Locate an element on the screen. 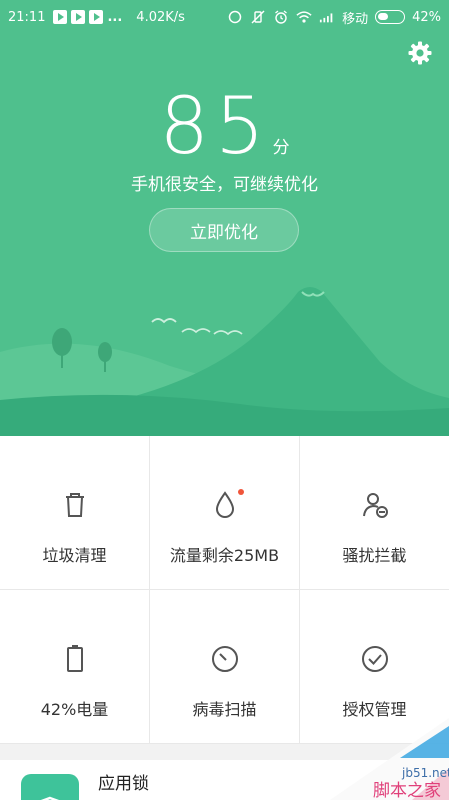 This screenshot has width=449, height=800. security-score: 85 分 is located at coordinates (224, 127).